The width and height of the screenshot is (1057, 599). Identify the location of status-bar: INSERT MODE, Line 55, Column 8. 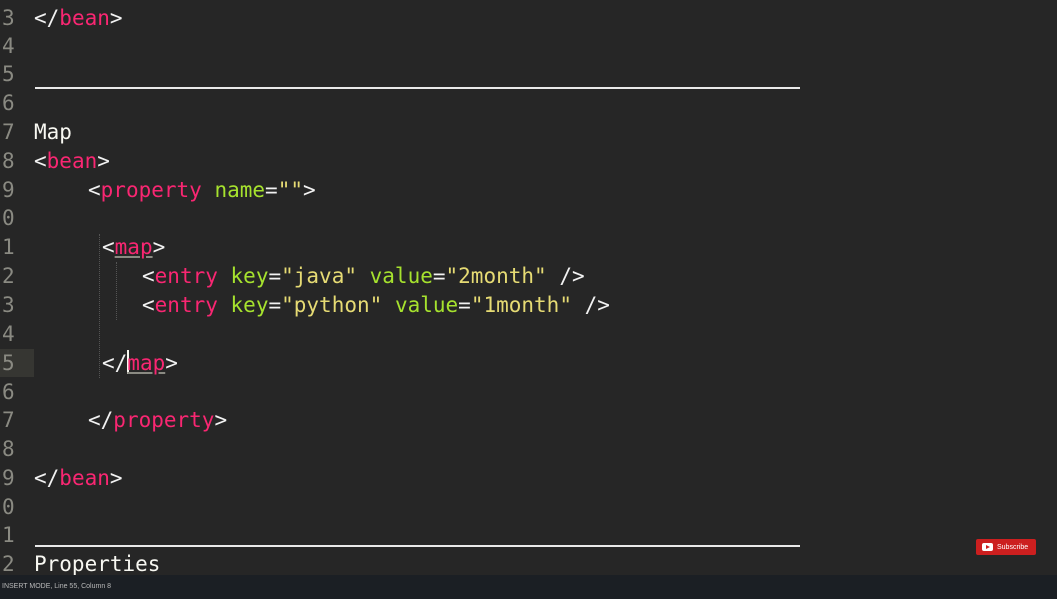
(528, 587).